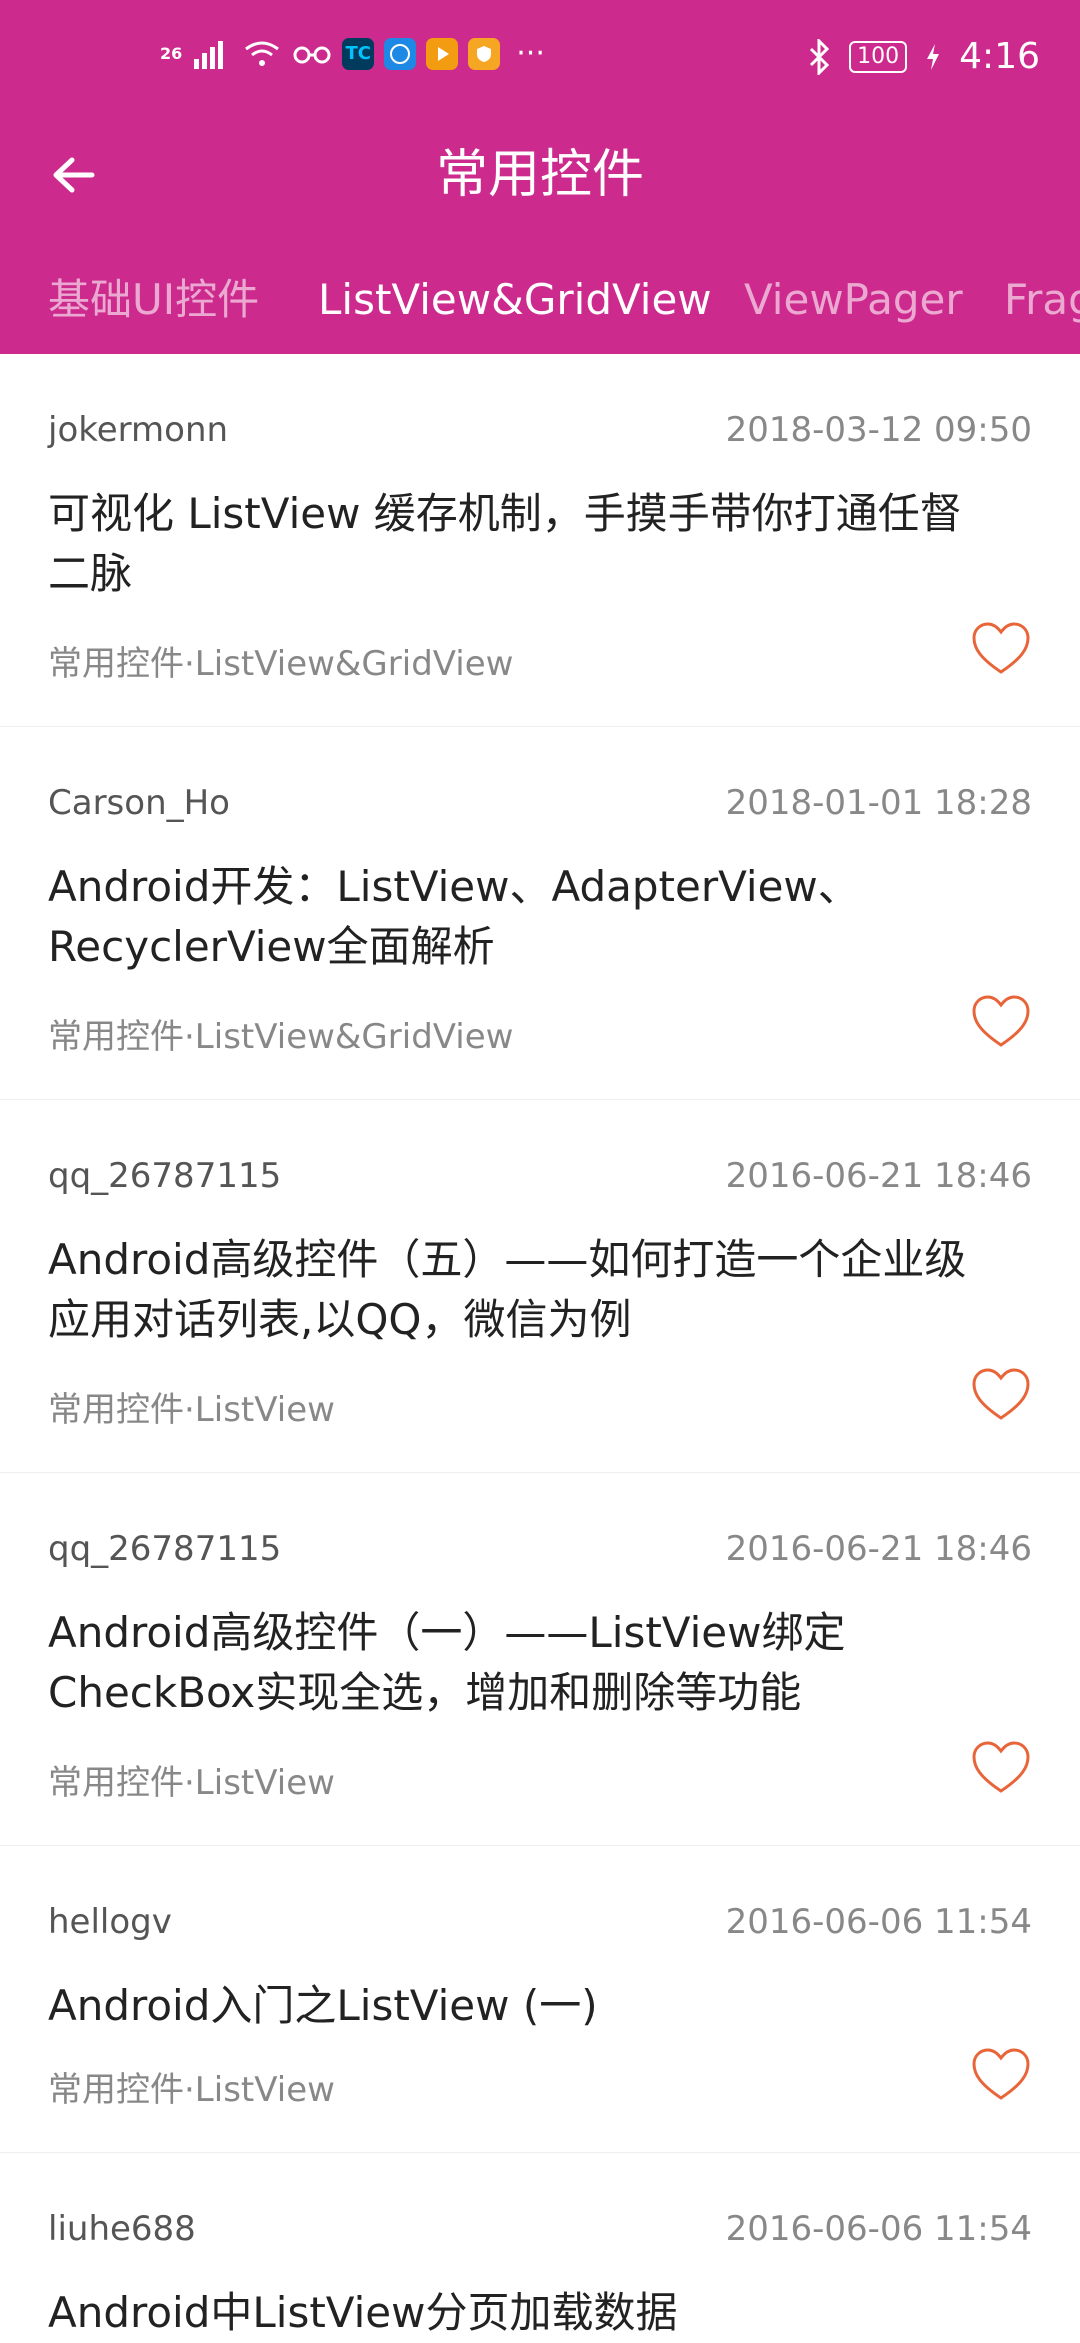  What do you see at coordinates (153, 300) in the screenshot?
I see `tab-basic-ui: 基础UI控件` at bounding box center [153, 300].